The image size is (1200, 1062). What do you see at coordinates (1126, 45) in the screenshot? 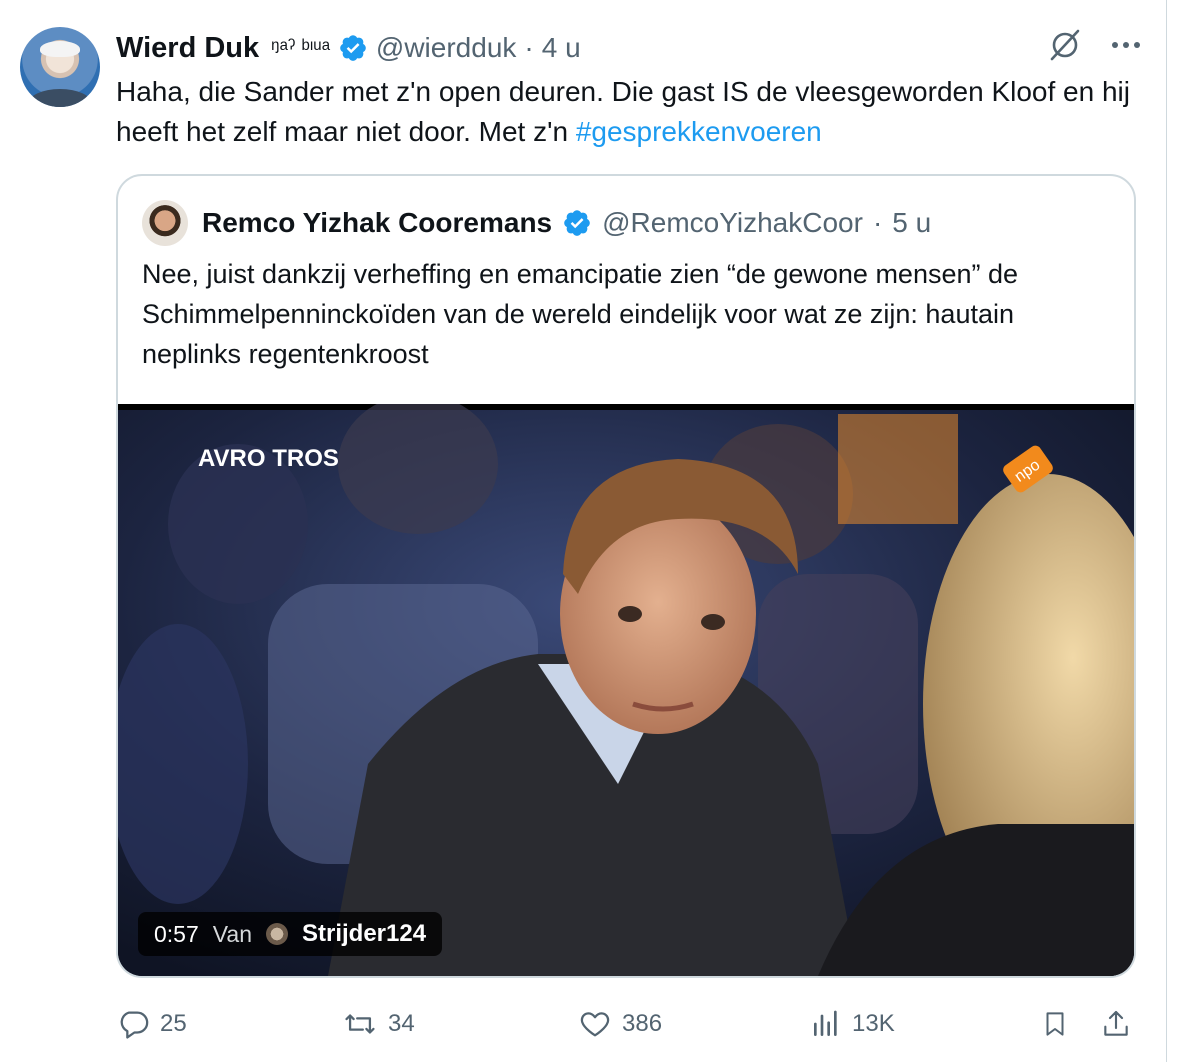
I see `more-icon` at bounding box center [1126, 45].